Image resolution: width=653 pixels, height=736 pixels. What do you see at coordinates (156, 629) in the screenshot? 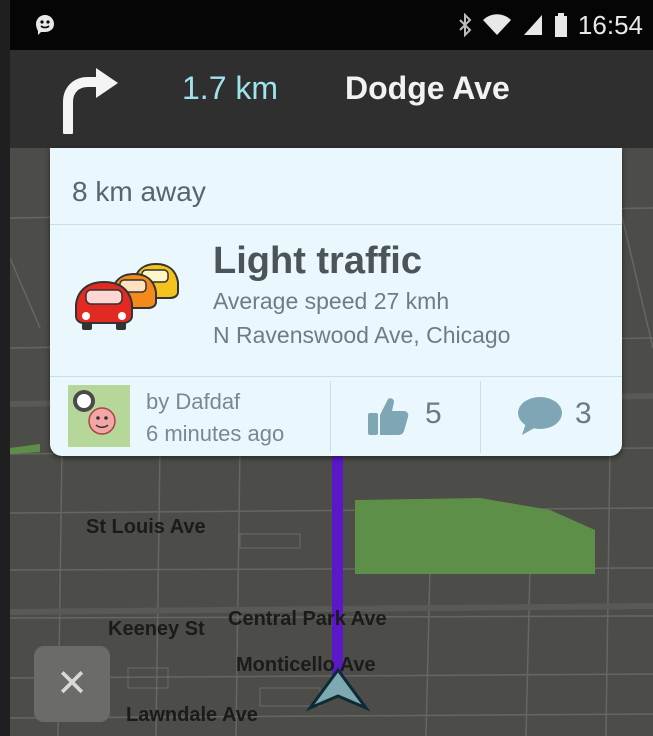
I see `map-label-keeney: Keeney St` at bounding box center [156, 629].